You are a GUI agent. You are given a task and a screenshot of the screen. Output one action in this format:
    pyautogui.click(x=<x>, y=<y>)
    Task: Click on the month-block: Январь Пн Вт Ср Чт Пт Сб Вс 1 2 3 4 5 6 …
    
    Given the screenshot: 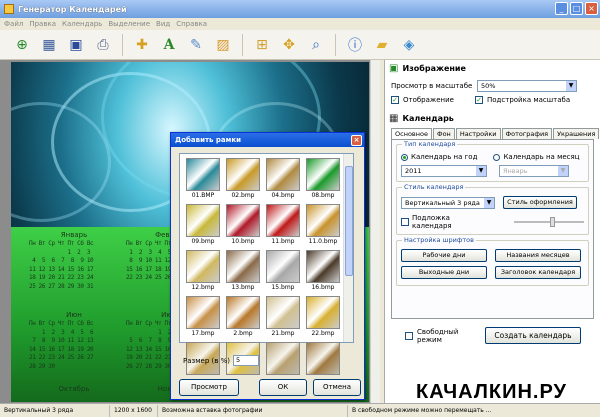 What is the action you would take?
    pyautogui.click(x=74, y=261)
    